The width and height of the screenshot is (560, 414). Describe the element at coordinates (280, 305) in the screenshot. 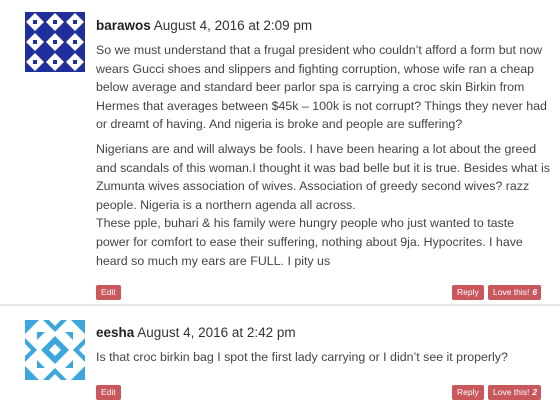

I see `comment-divider` at that location.